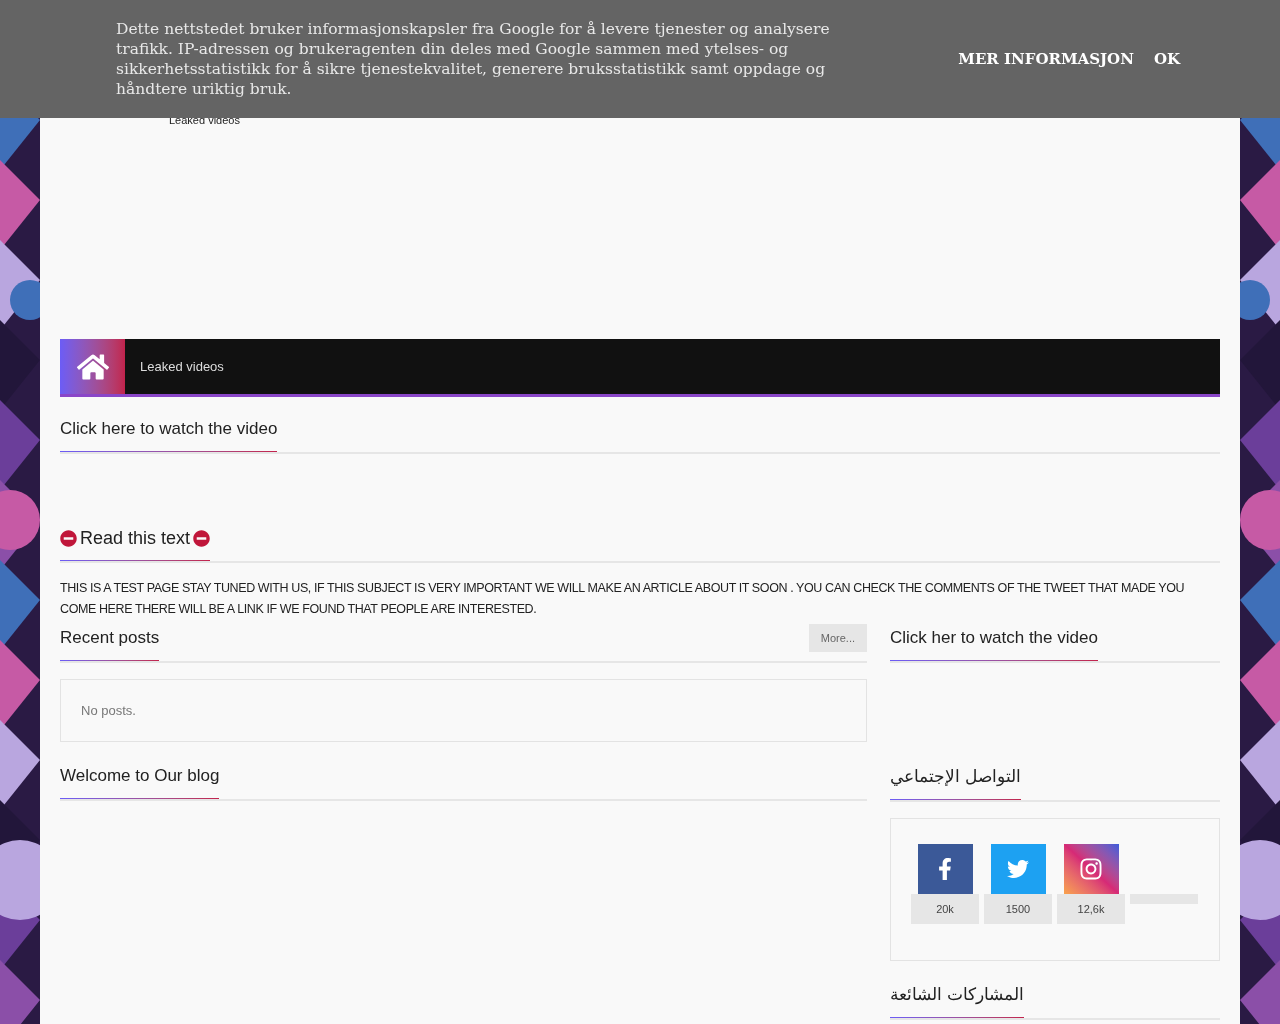 This screenshot has height=1024, width=1280. What do you see at coordinates (957, 995) in the screenshot?
I see `section-heading: المشاركات الشائعة` at bounding box center [957, 995].